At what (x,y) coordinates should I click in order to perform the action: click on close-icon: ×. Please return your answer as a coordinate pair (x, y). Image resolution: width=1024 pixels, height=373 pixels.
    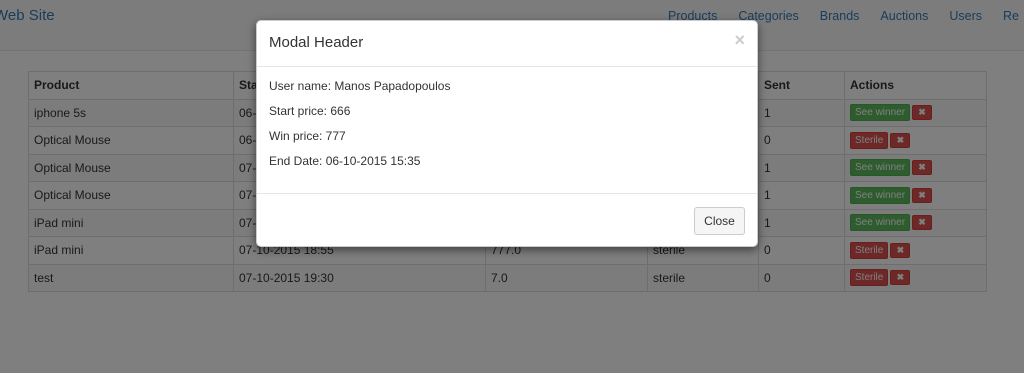
    Looking at the image, I should click on (739, 40).